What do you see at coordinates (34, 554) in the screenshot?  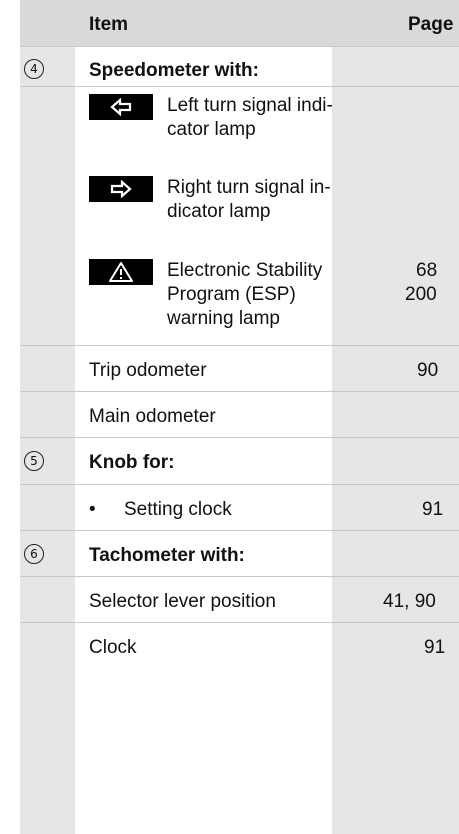 I see `callout-6: 6` at bounding box center [34, 554].